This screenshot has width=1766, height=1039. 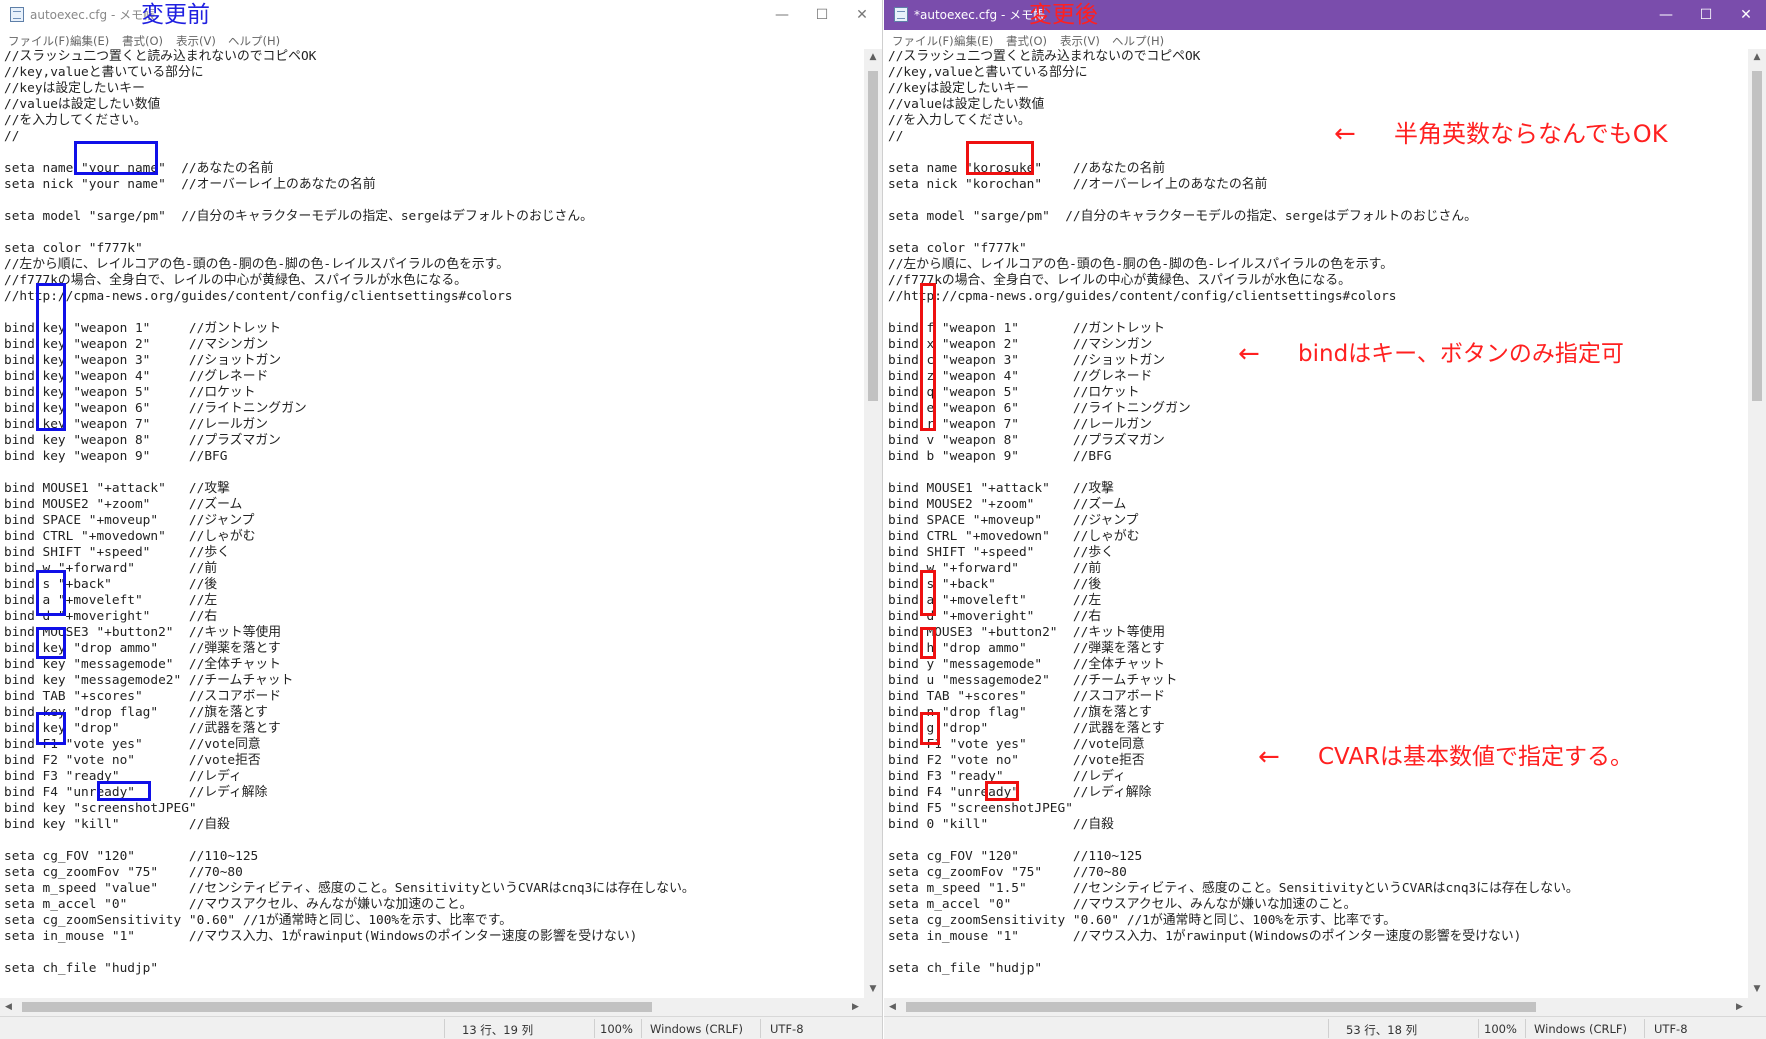 I want to click on before-label: 変更前, so click(x=175, y=15).